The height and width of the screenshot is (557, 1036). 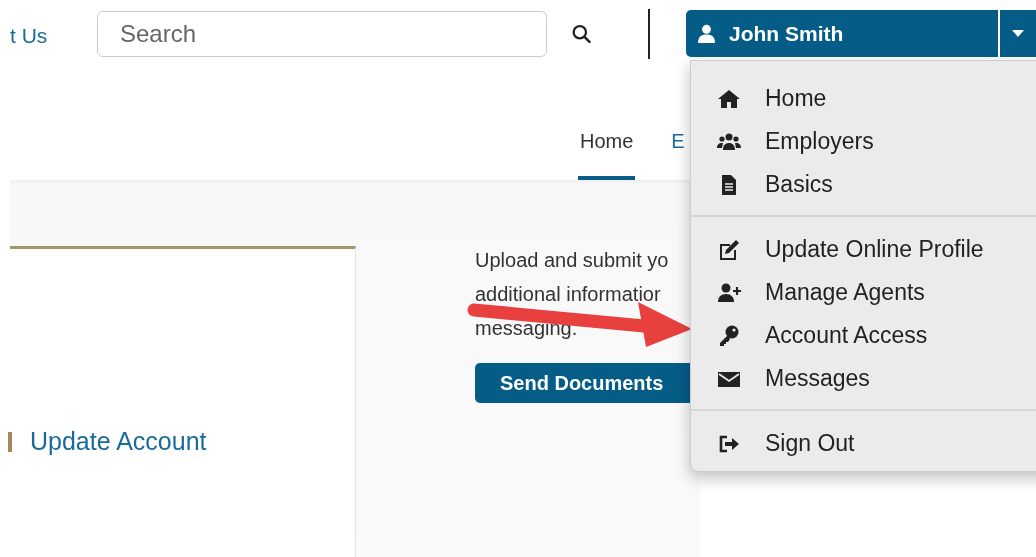 I want to click on search-icon, so click(x=581, y=33).